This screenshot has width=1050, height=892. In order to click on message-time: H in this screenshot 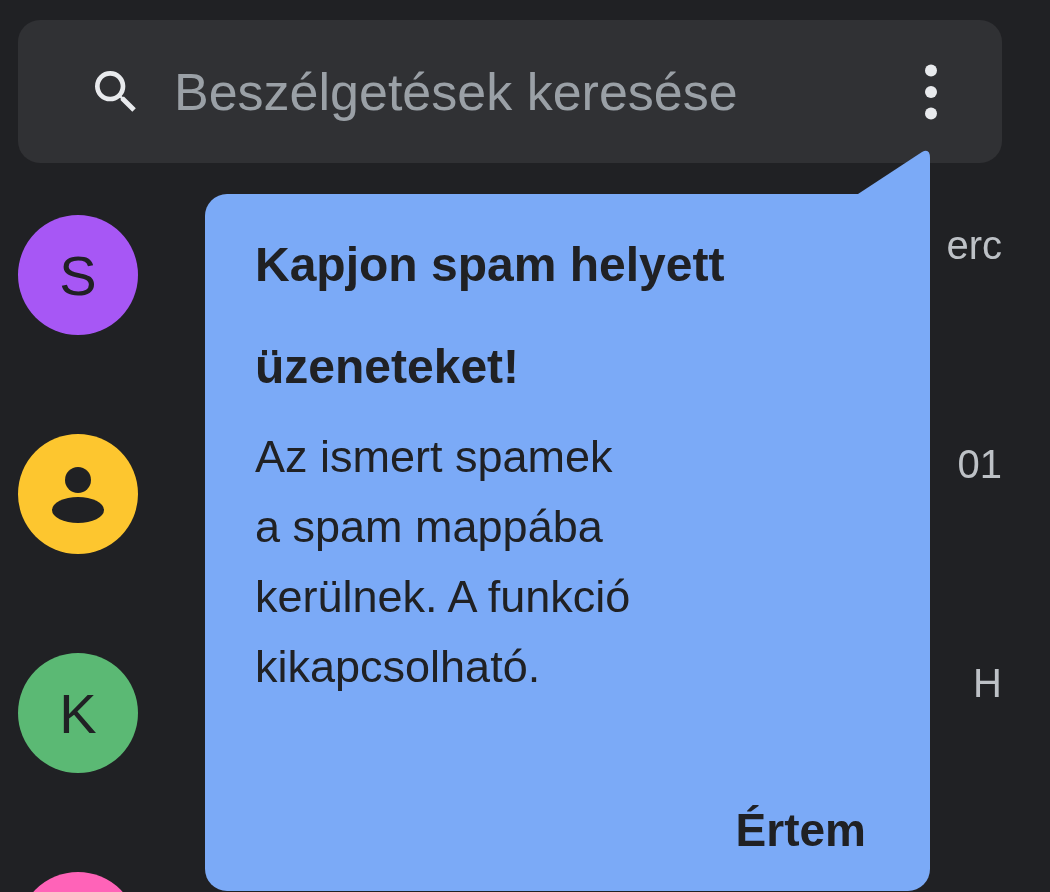, I will do `click(987, 683)`.